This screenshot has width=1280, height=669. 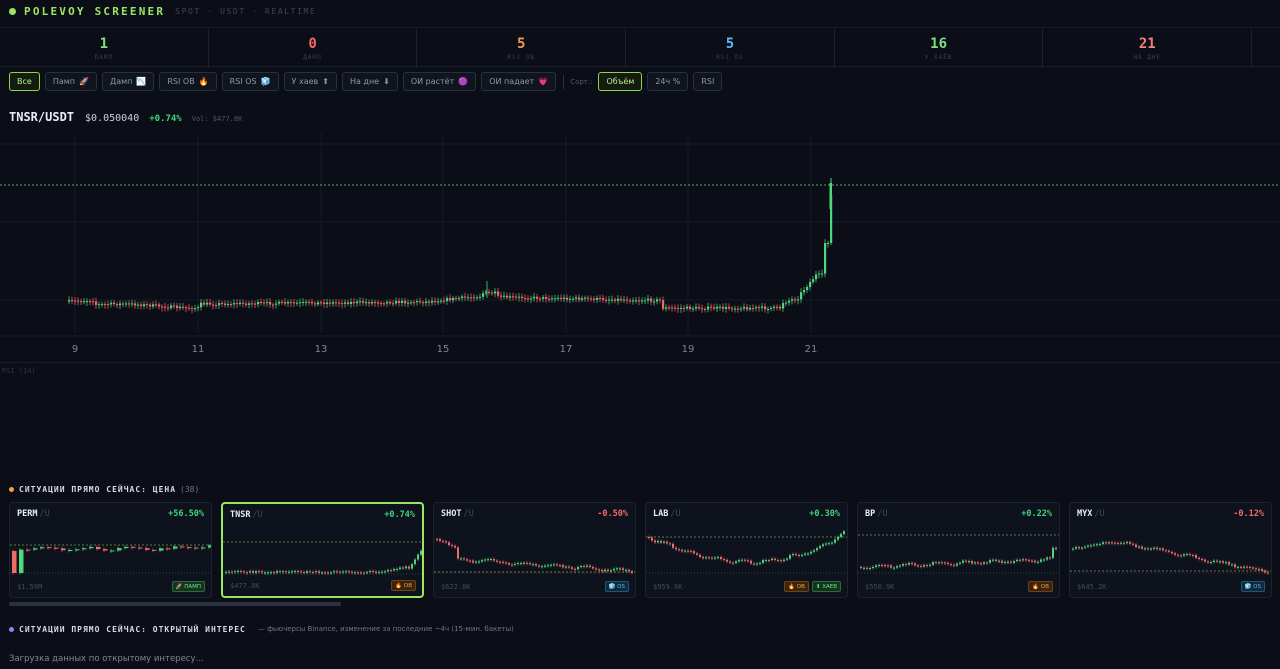 I want to click on situation-card-perm: PERM/U +56.50% $1.59M 🚀 ПАМП, so click(x=110, y=550).